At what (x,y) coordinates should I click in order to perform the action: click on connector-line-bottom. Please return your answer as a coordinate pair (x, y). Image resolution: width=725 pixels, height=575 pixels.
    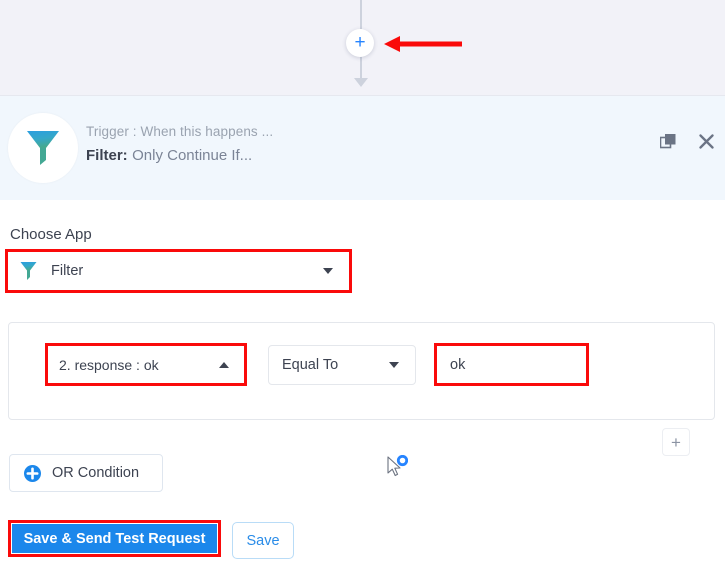
    Looking at the image, I should click on (361, 68).